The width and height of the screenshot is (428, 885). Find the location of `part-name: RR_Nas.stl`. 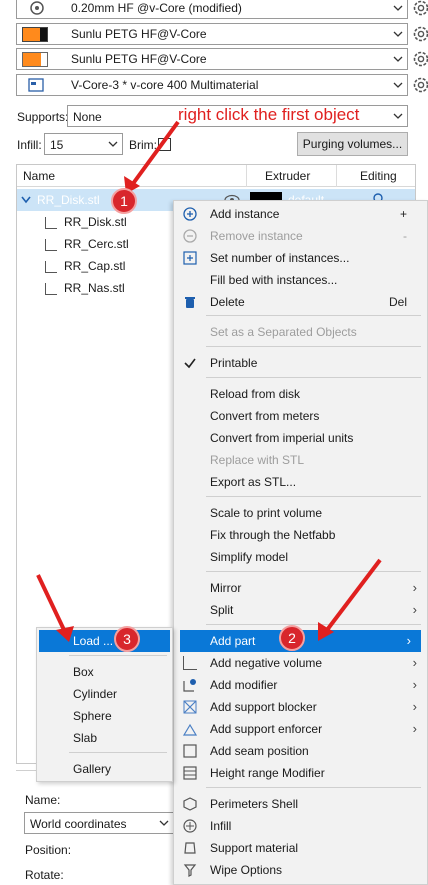

part-name: RR_Nas.stl is located at coordinates (94, 288).